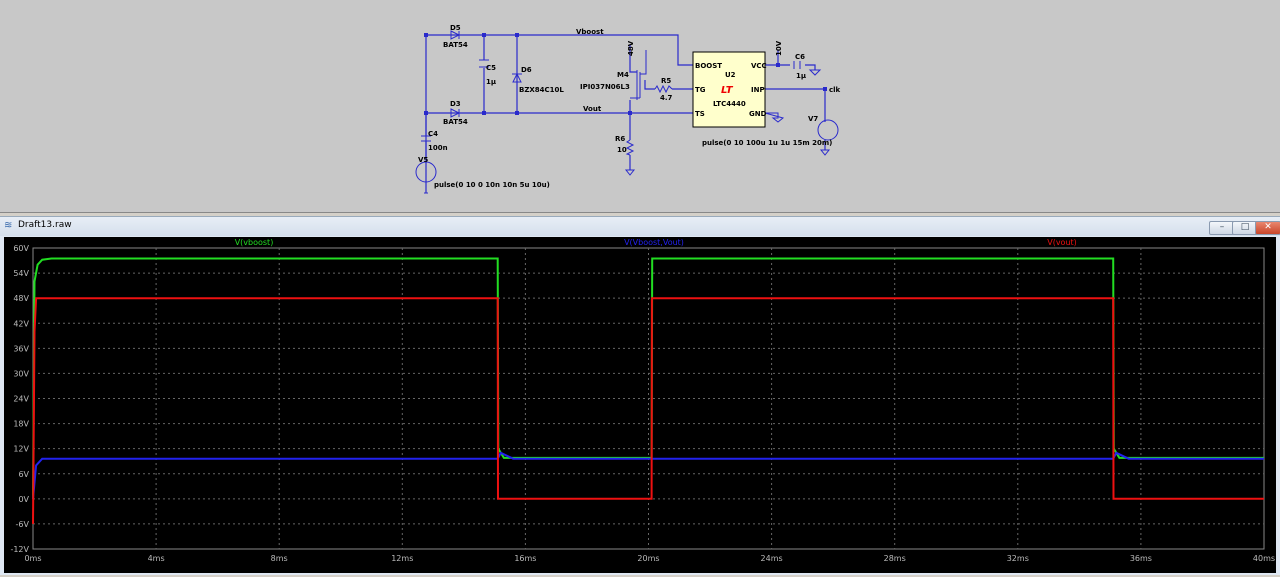 Image resolution: width=1280 pixels, height=577 pixels. I want to click on label-48v: 48V, so click(631, 48).